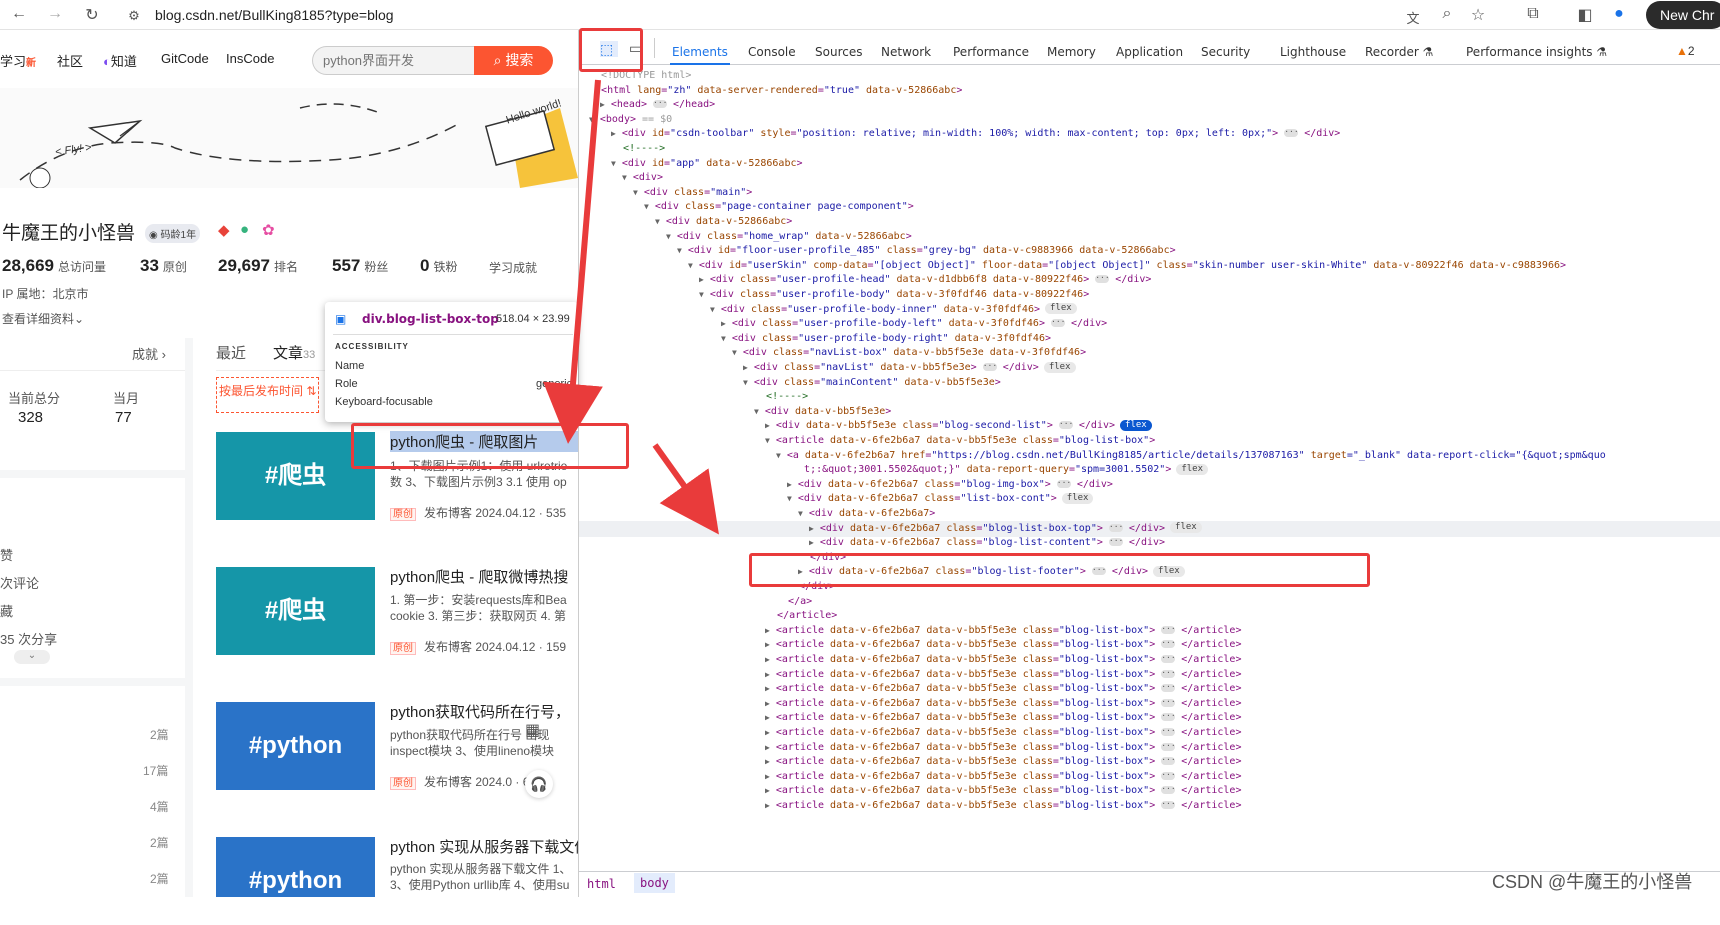 This screenshot has width=1720, height=925. What do you see at coordinates (1149, 178) in the screenshot?
I see `dom-node-line: ▼ <div>` at bounding box center [1149, 178].